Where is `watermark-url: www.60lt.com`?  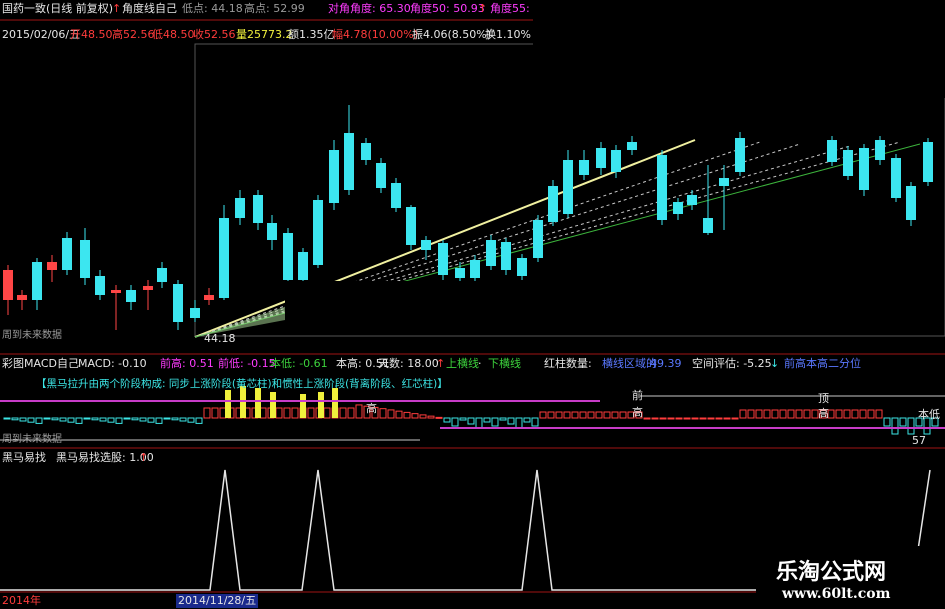 watermark-url: www.60lt.com is located at coordinates (836, 594).